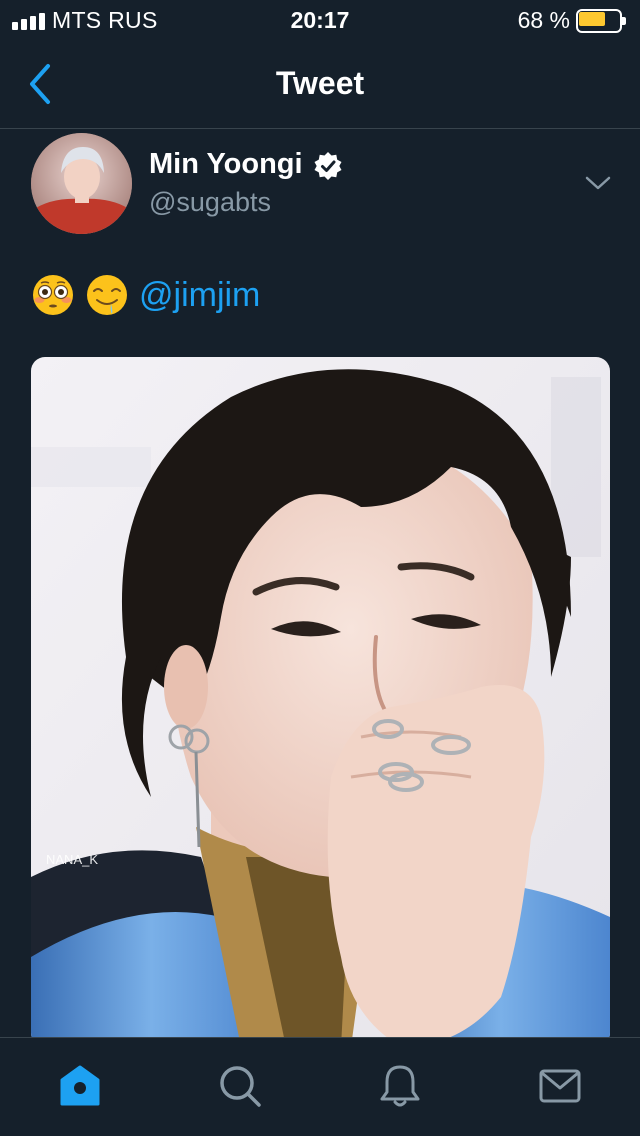 The image size is (640, 1136). I want to click on tab-search, so click(240, 1086).